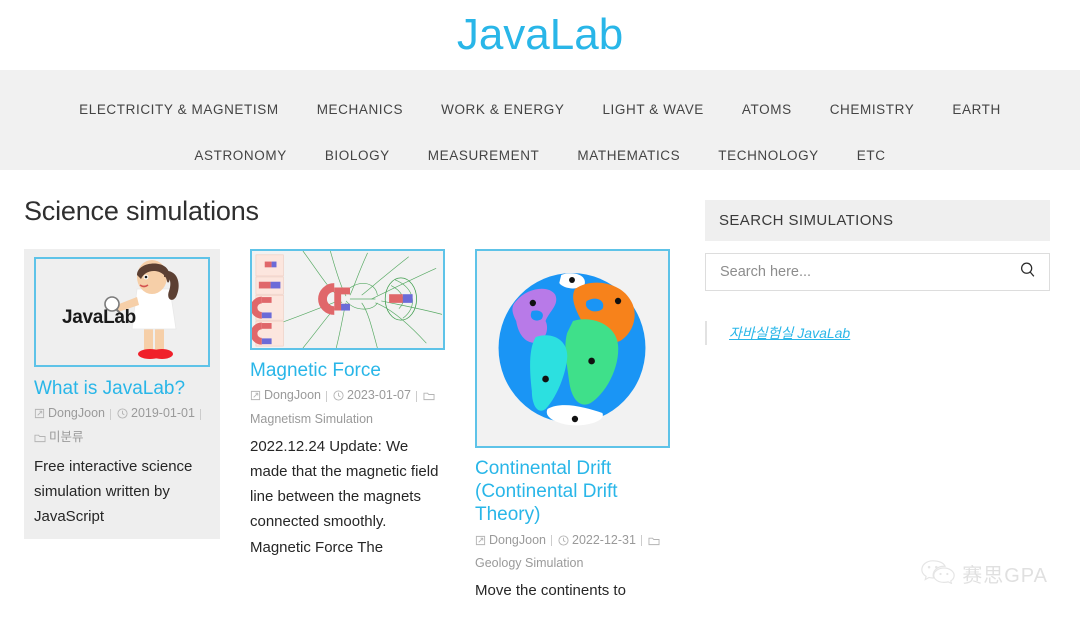  I want to click on card-category: Magnetism Simulation, so click(311, 419).